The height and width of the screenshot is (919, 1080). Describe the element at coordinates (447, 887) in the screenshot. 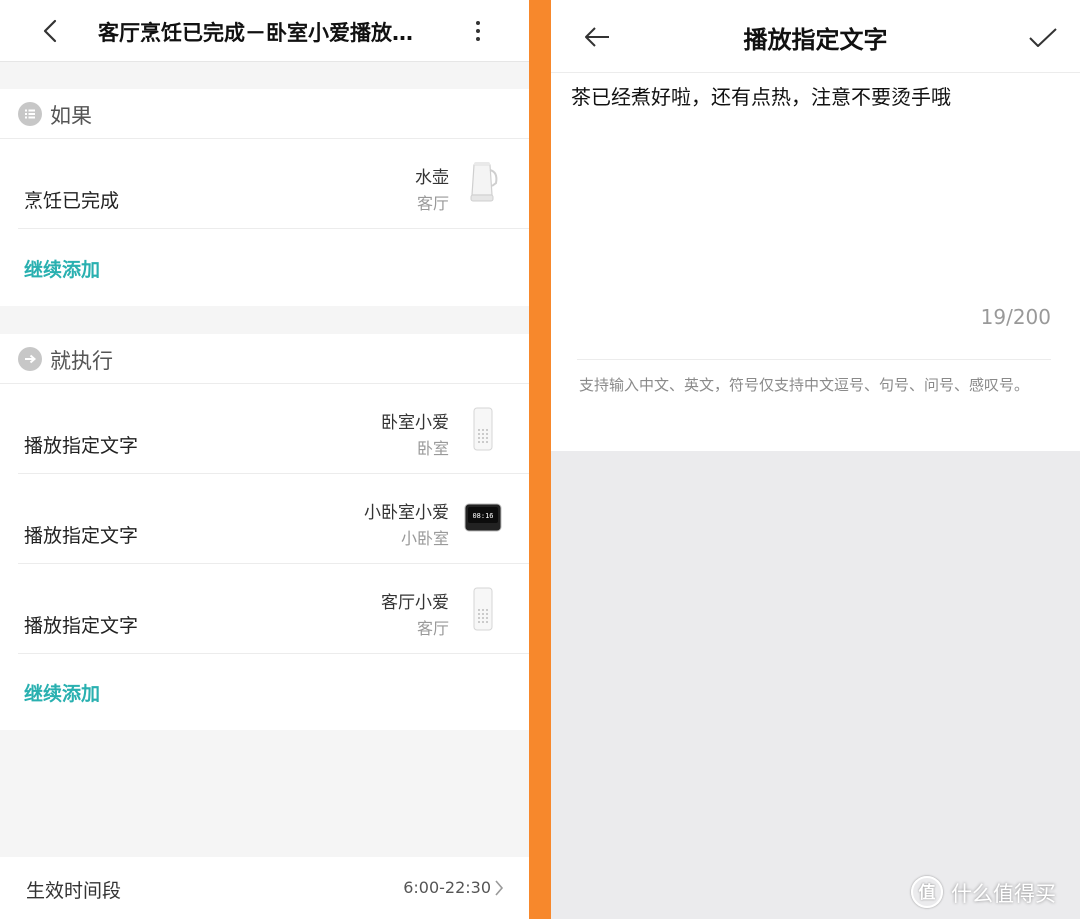

I see `effective-time-value: 6:00-22:30` at that location.